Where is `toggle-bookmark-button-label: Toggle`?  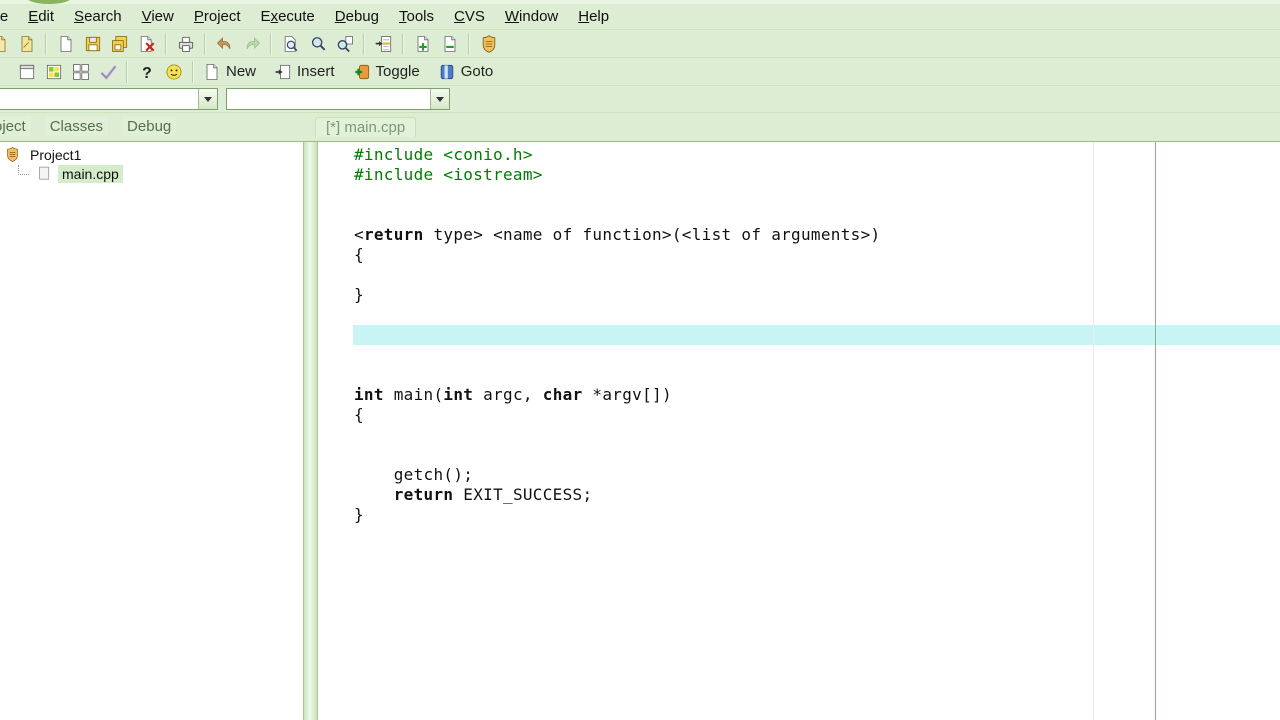 toggle-bookmark-button-label: Toggle is located at coordinates (397, 71).